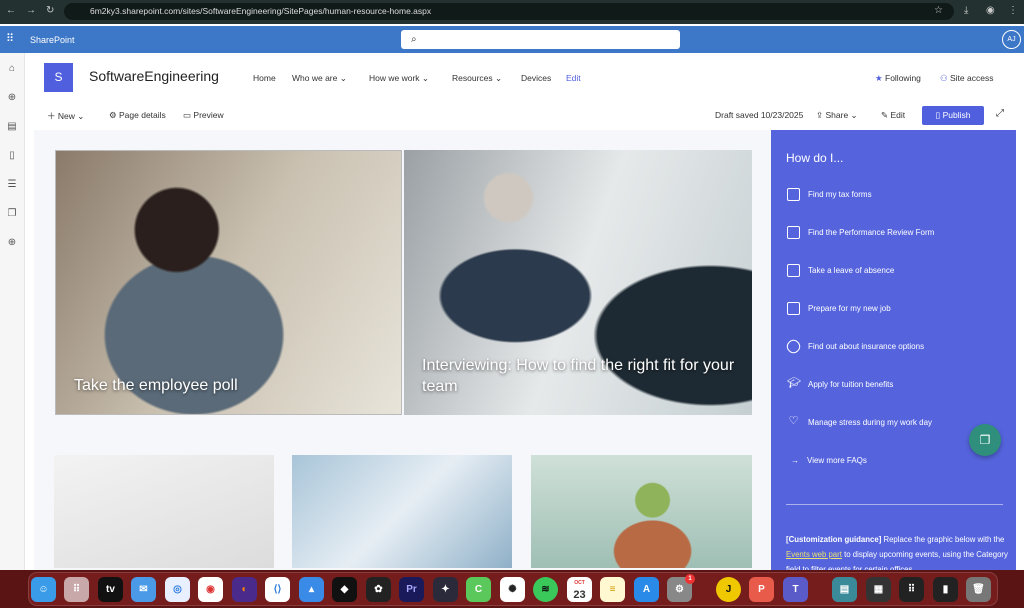 The image size is (1024, 608). I want to click on figma-icon: ✿, so click(378, 589).